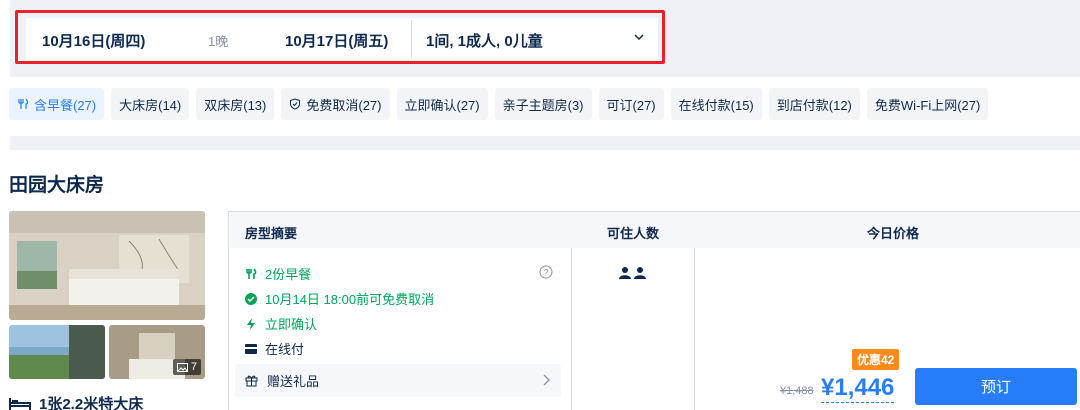 The width and height of the screenshot is (1080, 410). I want to click on filter-online-pay: 在线付款(15), so click(716, 104).